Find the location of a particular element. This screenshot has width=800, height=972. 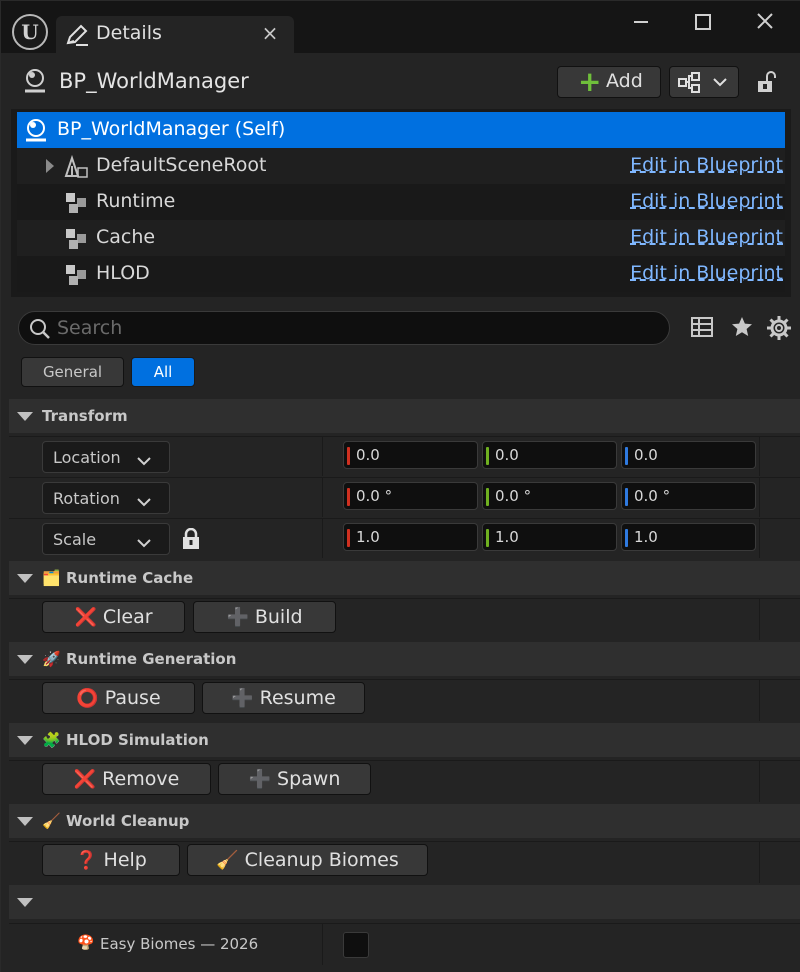

actor-name: BP_WorldManager is located at coordinates (154, 81).